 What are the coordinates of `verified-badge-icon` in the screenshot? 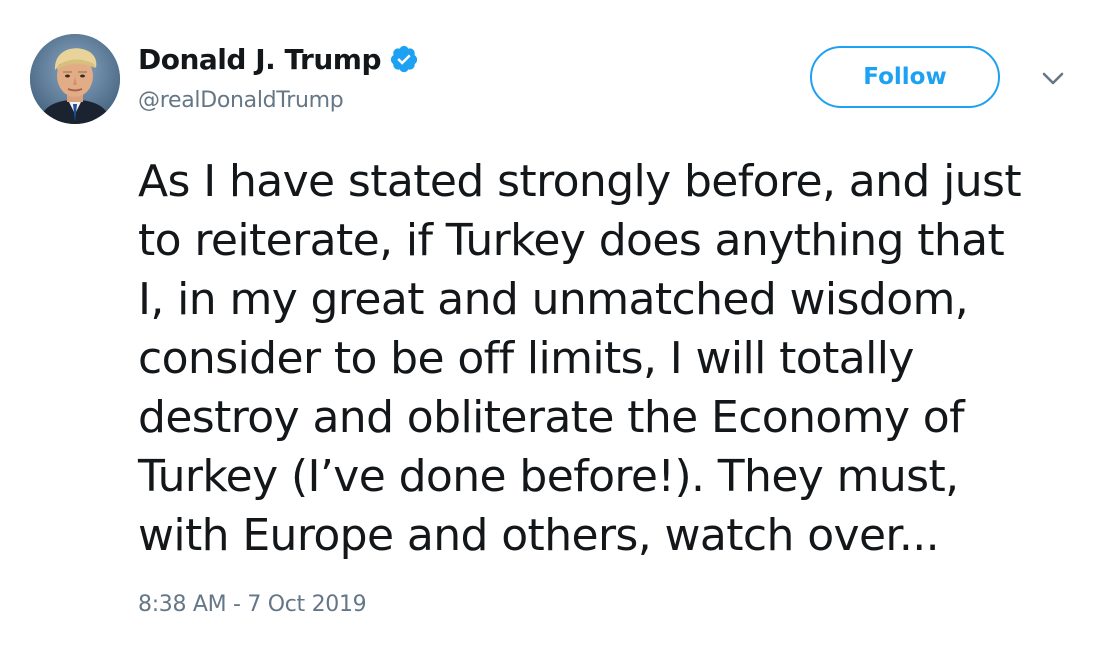 It's located at (404, 59).